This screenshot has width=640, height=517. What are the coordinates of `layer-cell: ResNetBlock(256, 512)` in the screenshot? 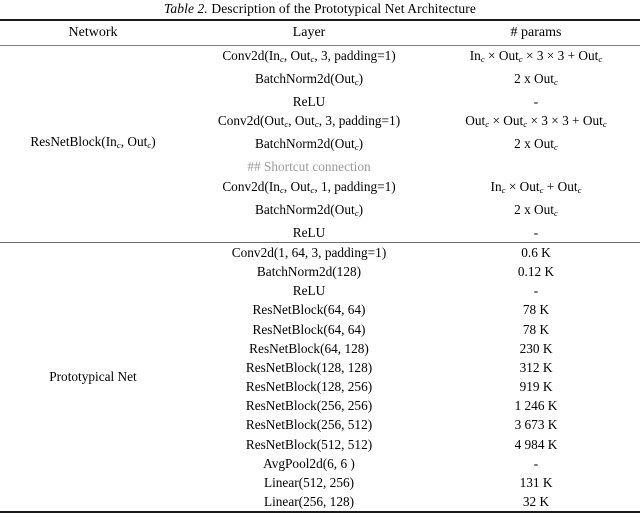 It's located at (309, 425).